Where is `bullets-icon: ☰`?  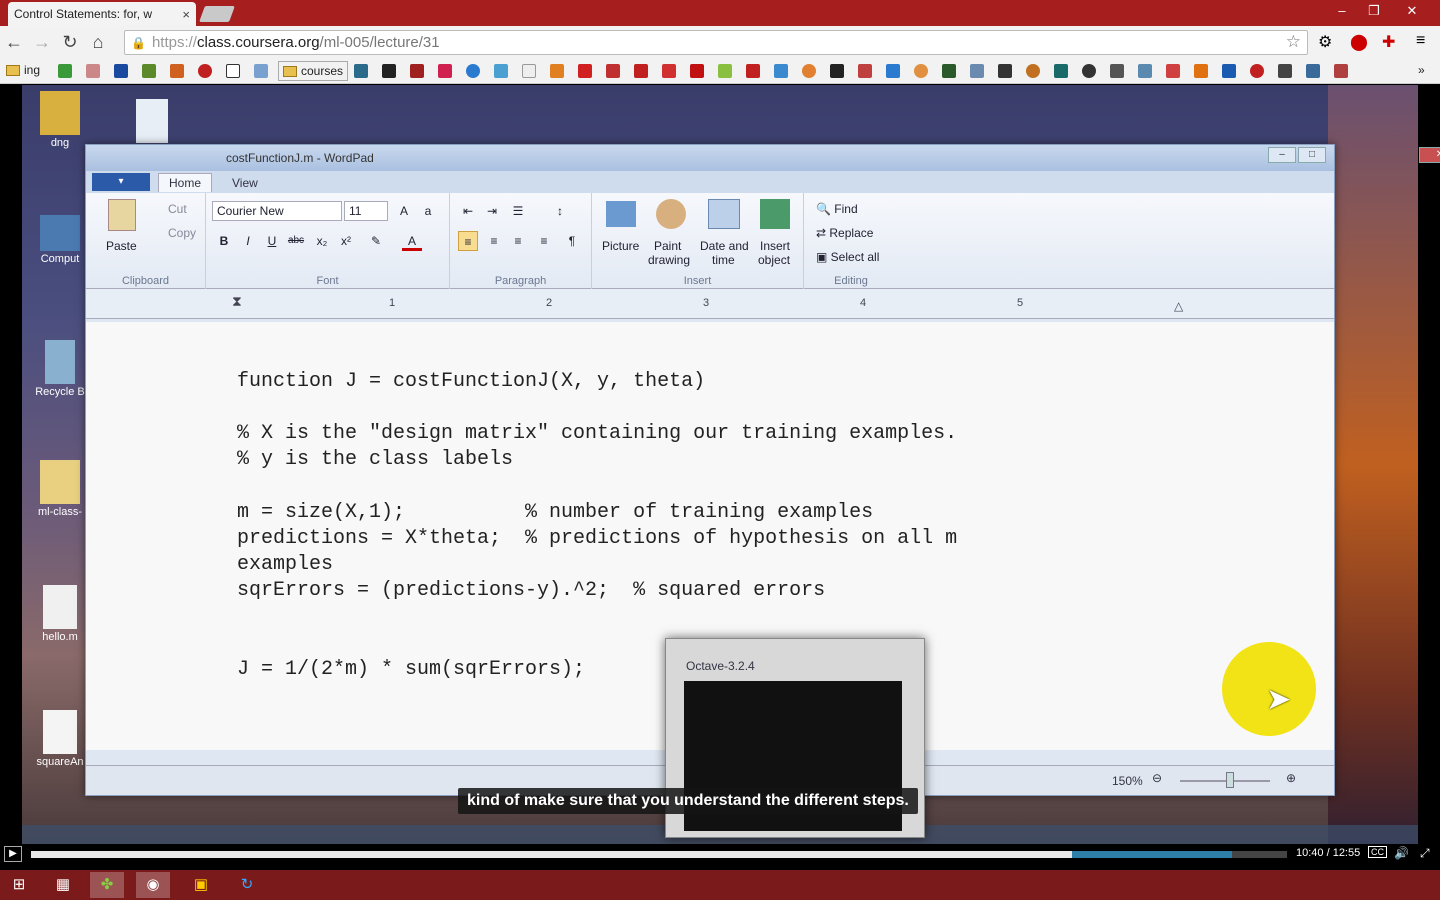 bullets-icon: ☰ is located at coordinates (518, 211).